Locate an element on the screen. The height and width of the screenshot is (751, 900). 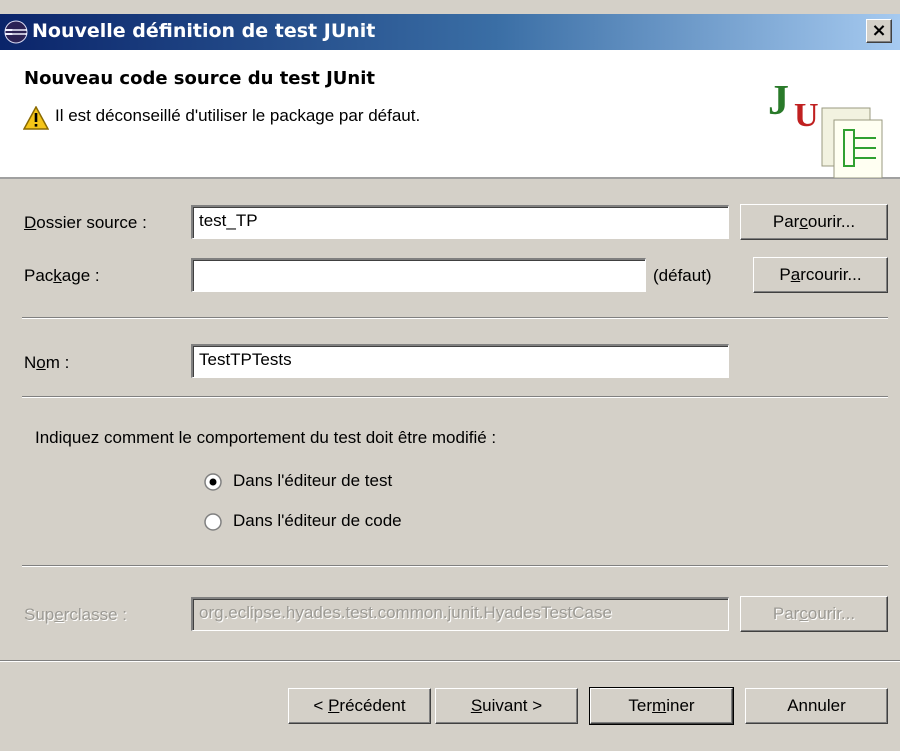
cancel-button: Annuler is located at coordinates (816, 706).